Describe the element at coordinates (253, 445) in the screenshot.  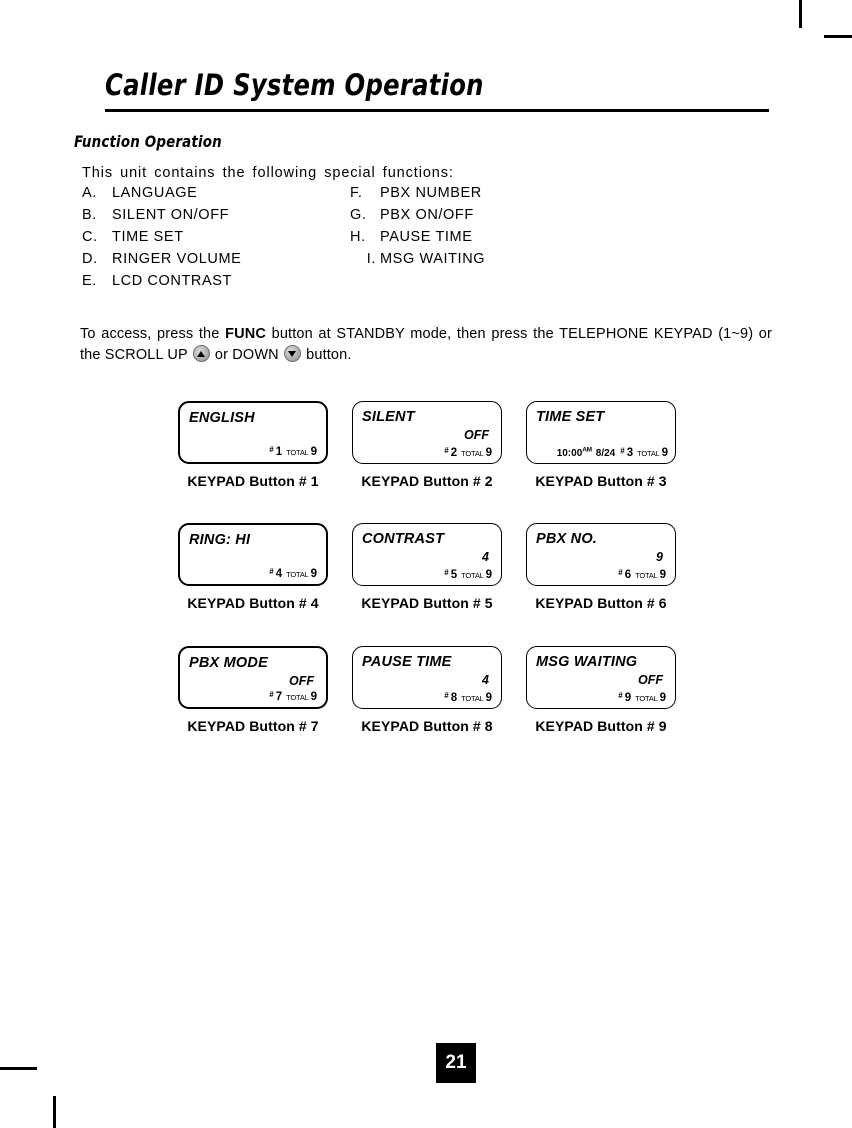
I see `lcd-cell-1: ENGLISH #1 TOTAL 9 KEYPAD Button # 1` at that location.